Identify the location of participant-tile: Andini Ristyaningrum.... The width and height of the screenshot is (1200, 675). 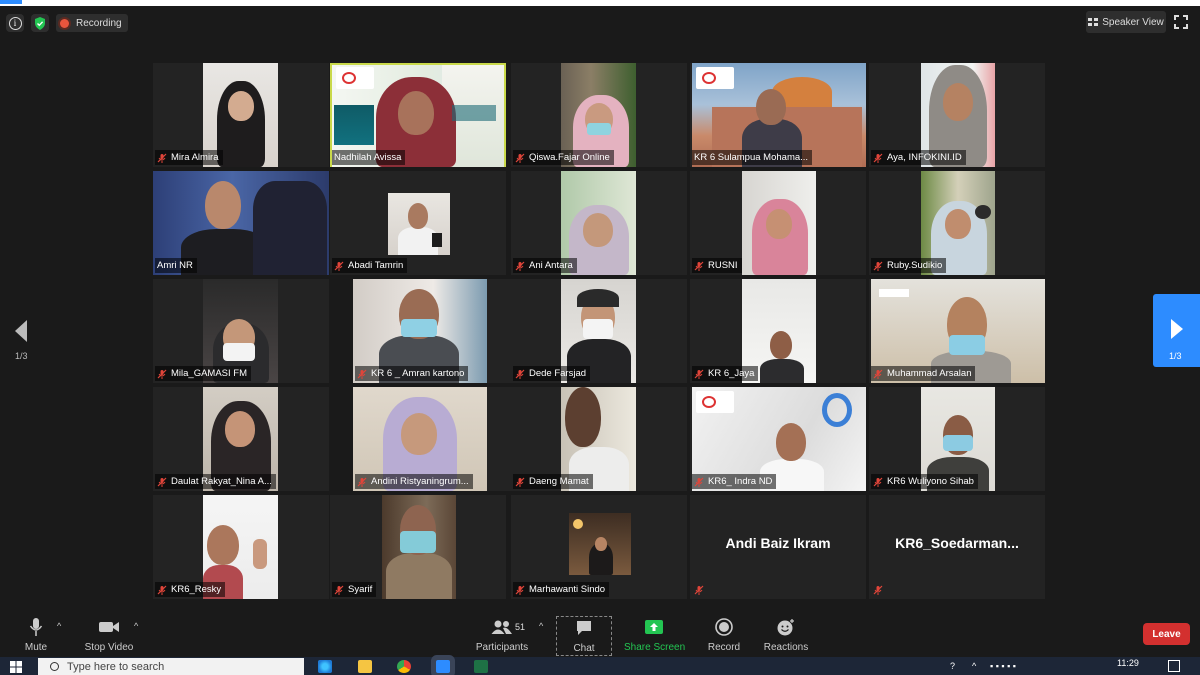
(441, 439).